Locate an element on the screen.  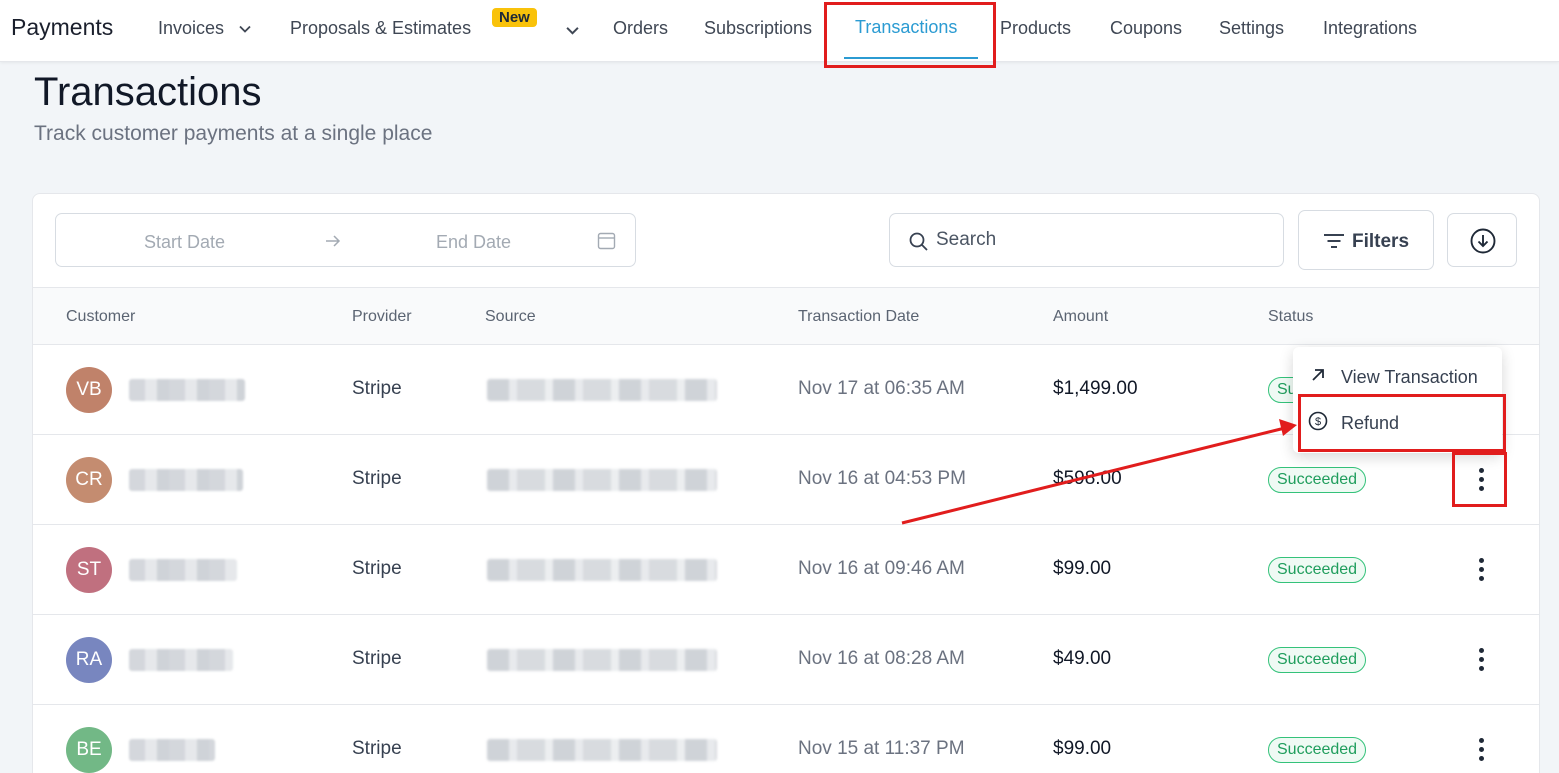
arrow-up-right-icon is located at coordinates (1318, 375).